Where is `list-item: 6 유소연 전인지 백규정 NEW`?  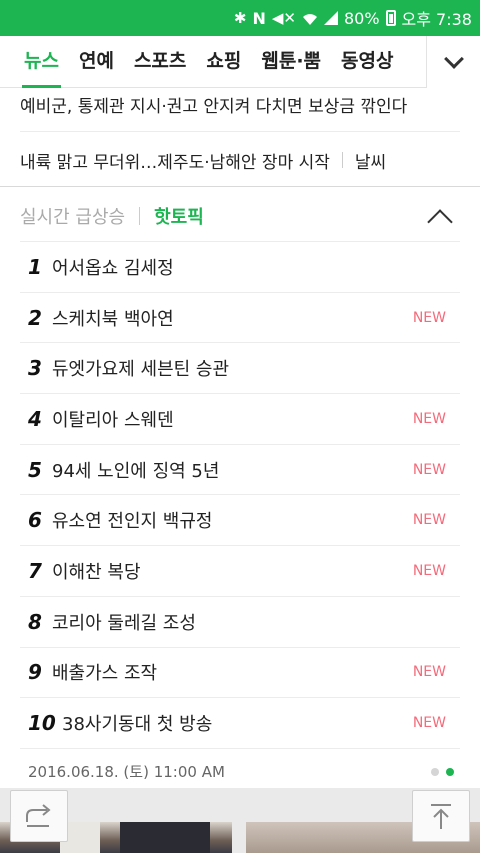 list-item: 6 유소연 전인지 백규정 NEW is located at coordinates (240, 519).